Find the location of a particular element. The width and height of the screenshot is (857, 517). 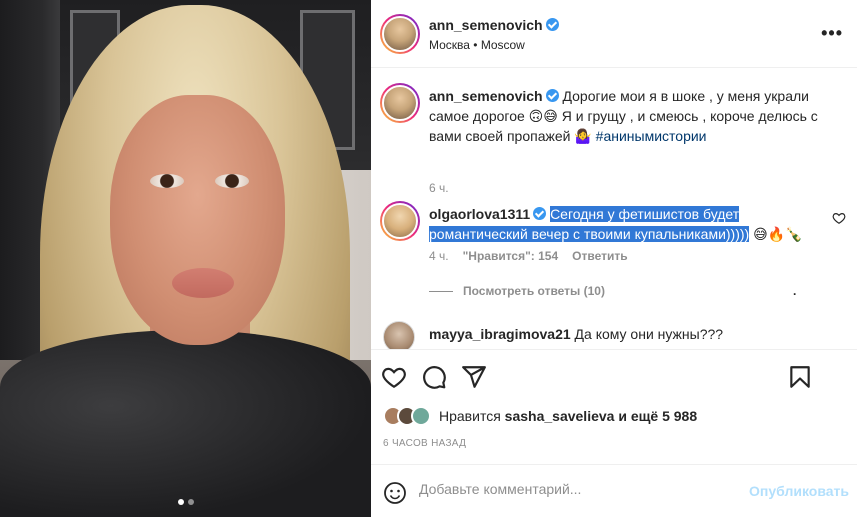

post-location: Москва • Moscow is located at coordinates (477, 45).